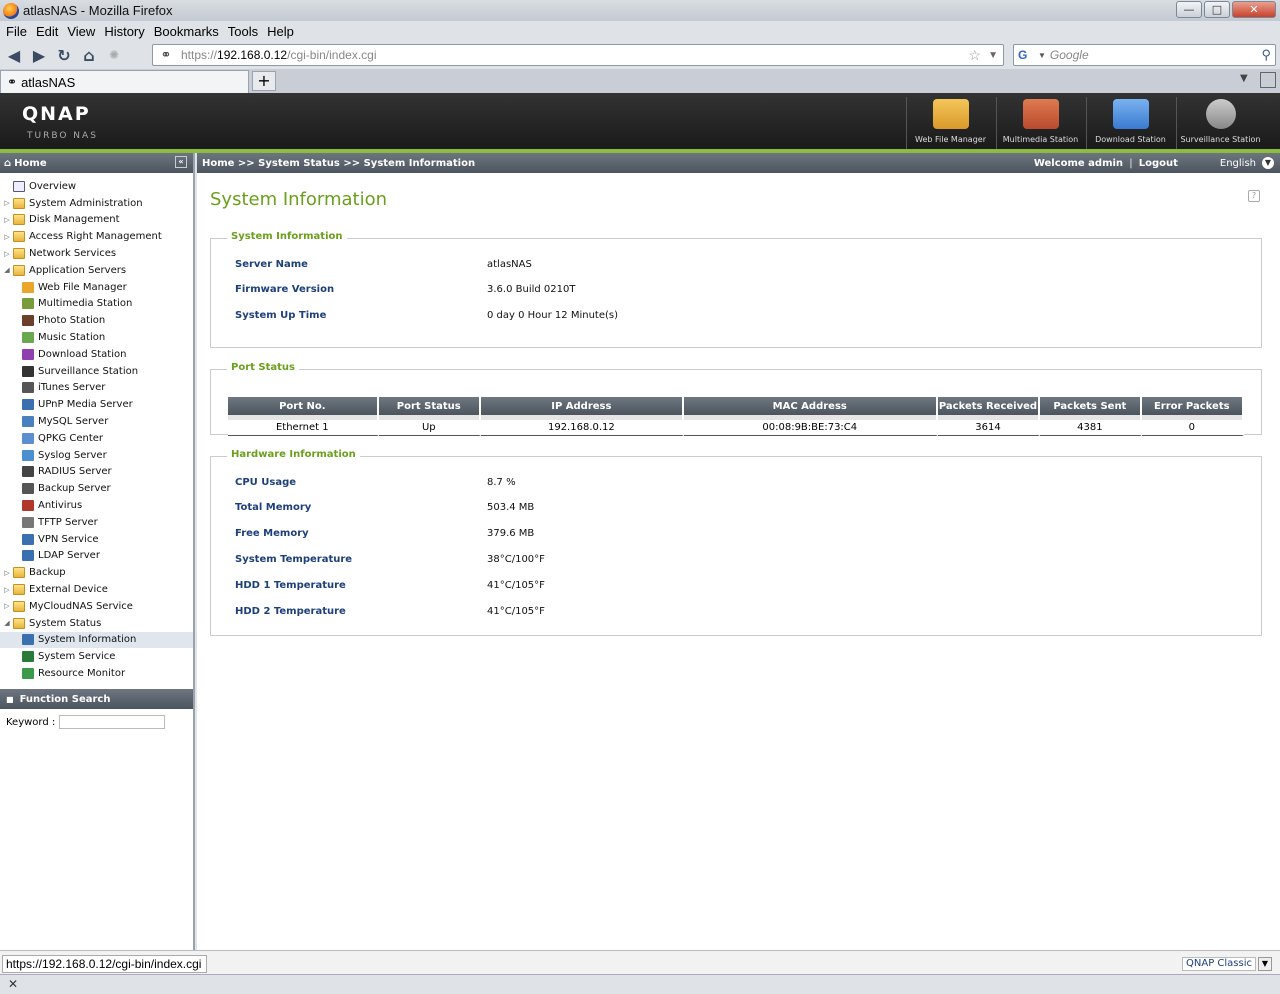 The image size is (1280, 994). Describe the element at coordinates (96, 539) in the screenshot. I see `sidebar-item-vpn-service: VPN Service` at that location.